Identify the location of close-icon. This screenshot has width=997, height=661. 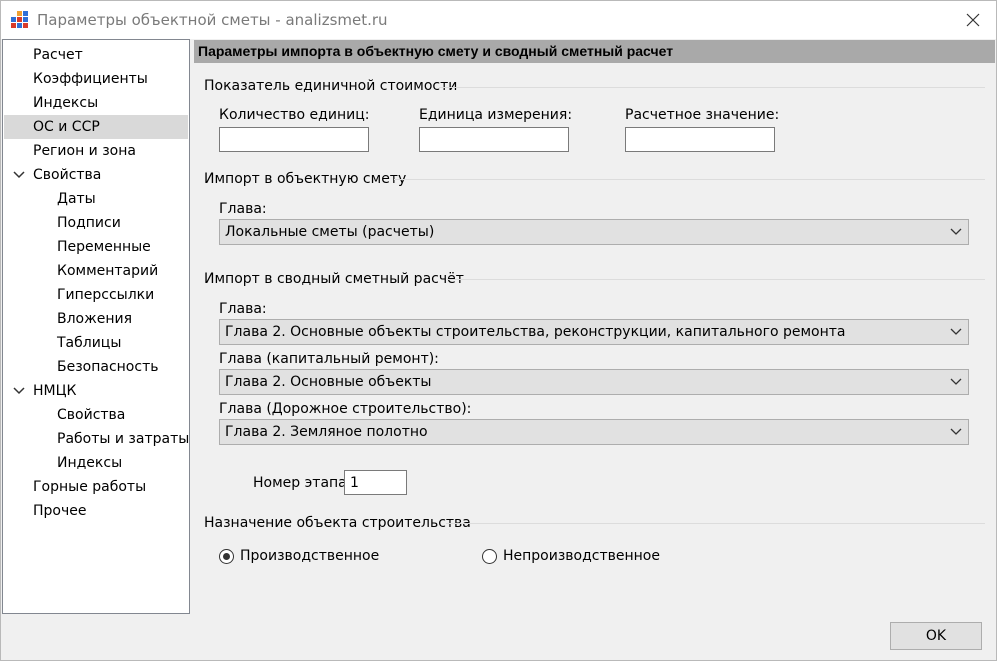
(973, 20).